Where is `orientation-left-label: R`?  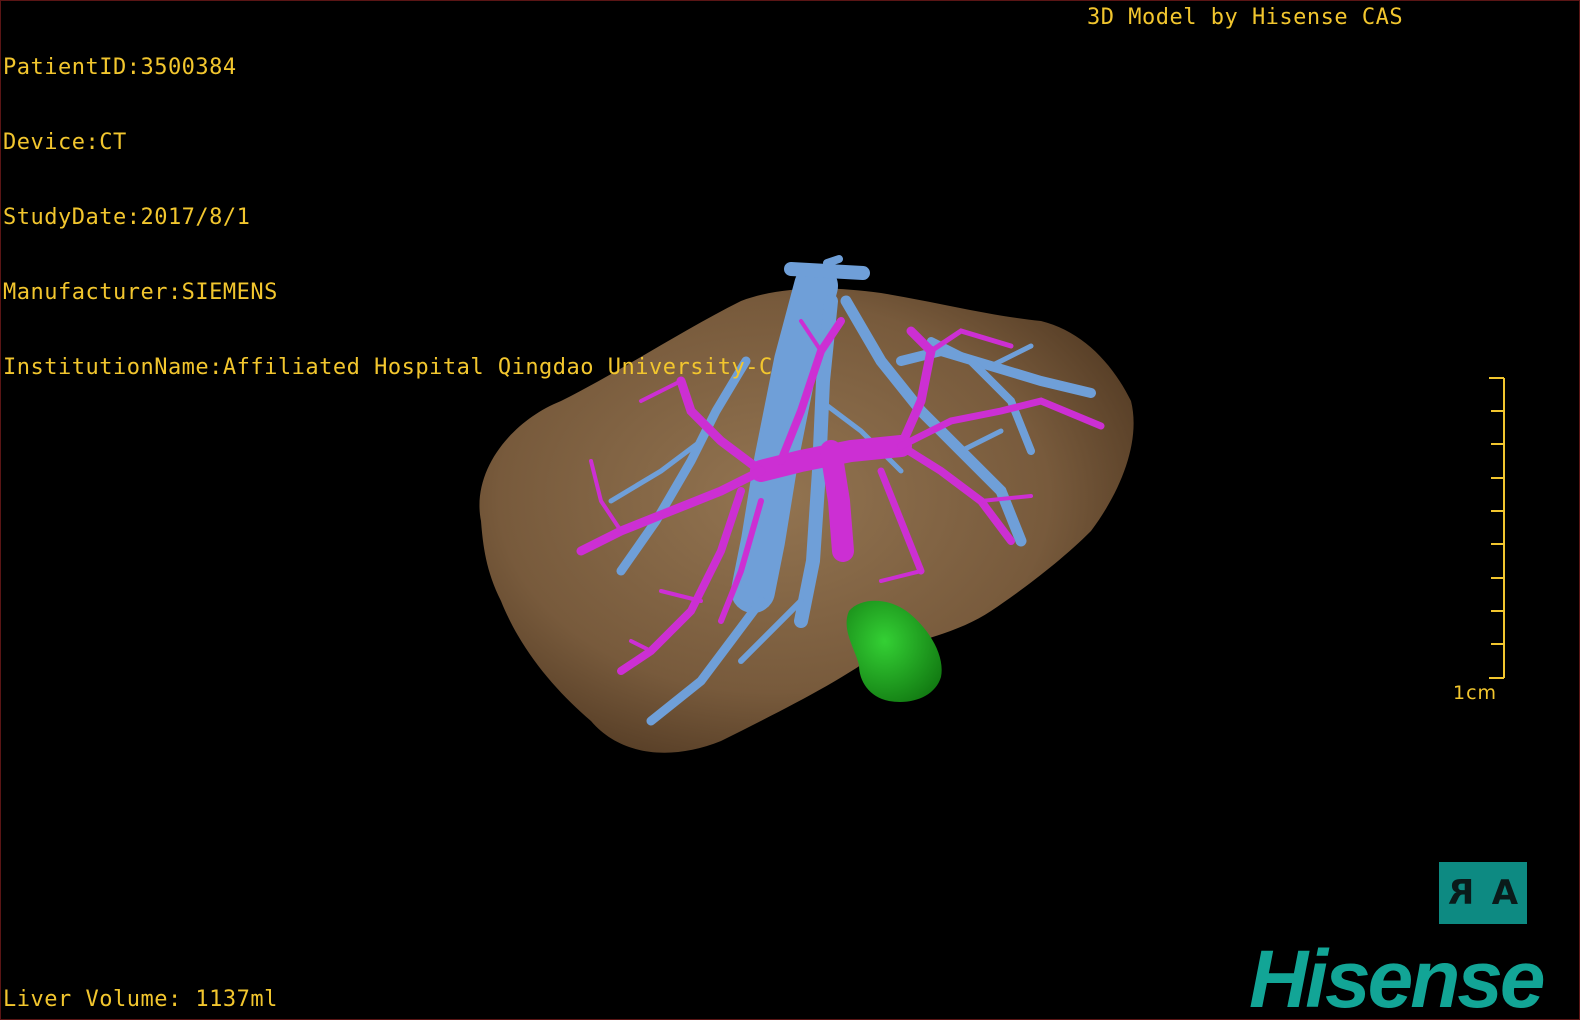
orientation-left-label: R is located at coordinates (1461, 893).